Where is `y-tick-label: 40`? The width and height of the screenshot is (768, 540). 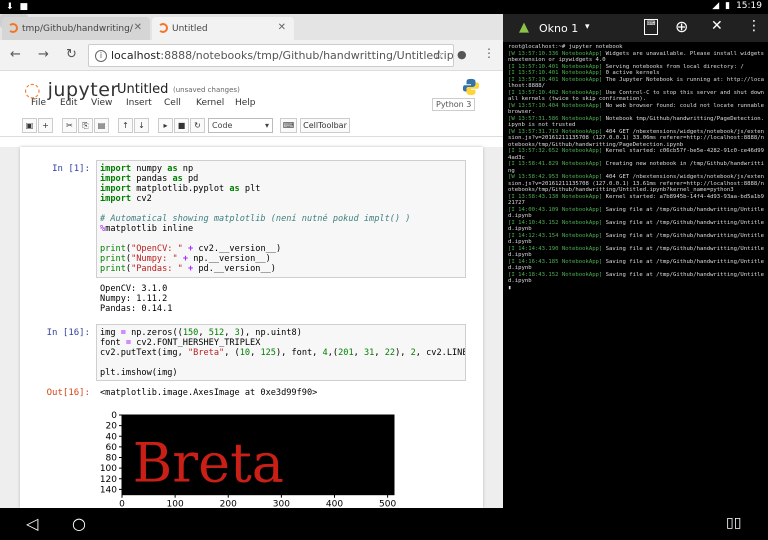 y-tick-label: 40 is located at coordinates (112, 437).